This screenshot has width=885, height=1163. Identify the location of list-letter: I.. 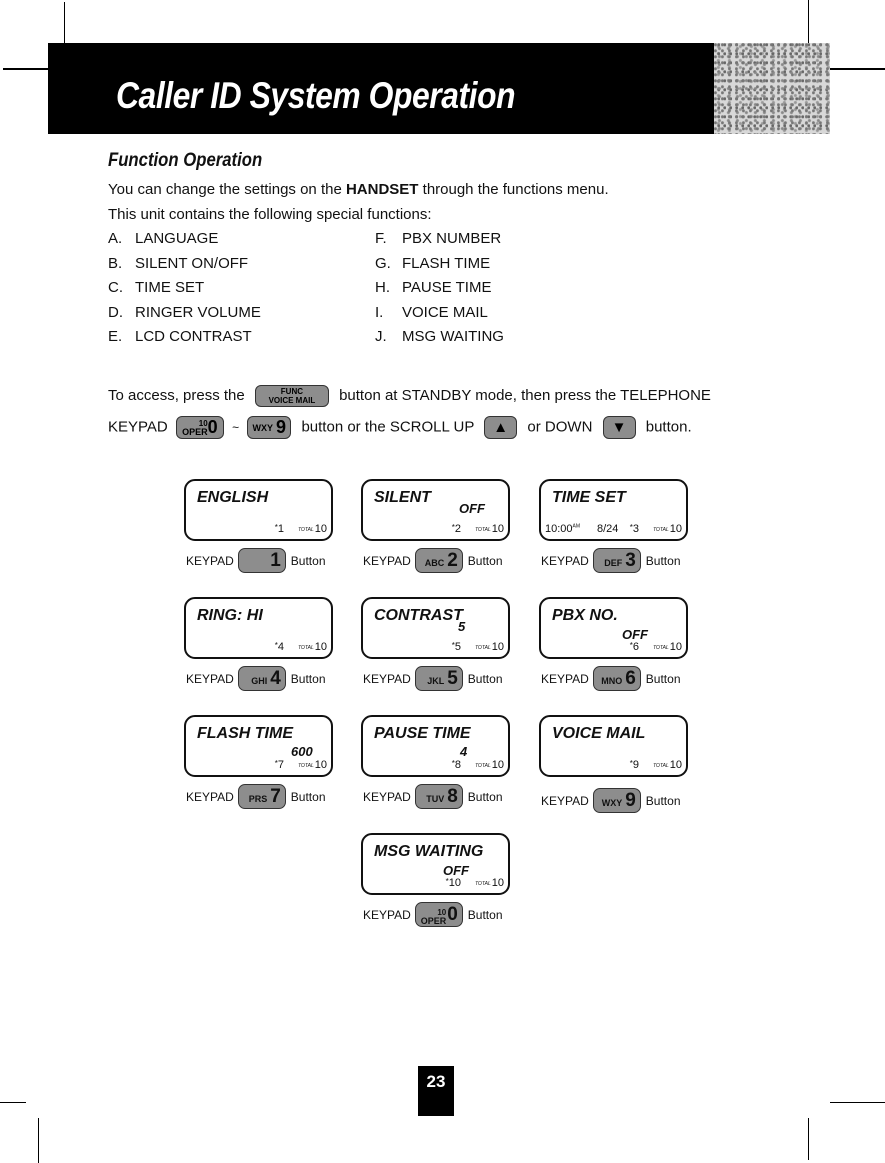
(379, 312).